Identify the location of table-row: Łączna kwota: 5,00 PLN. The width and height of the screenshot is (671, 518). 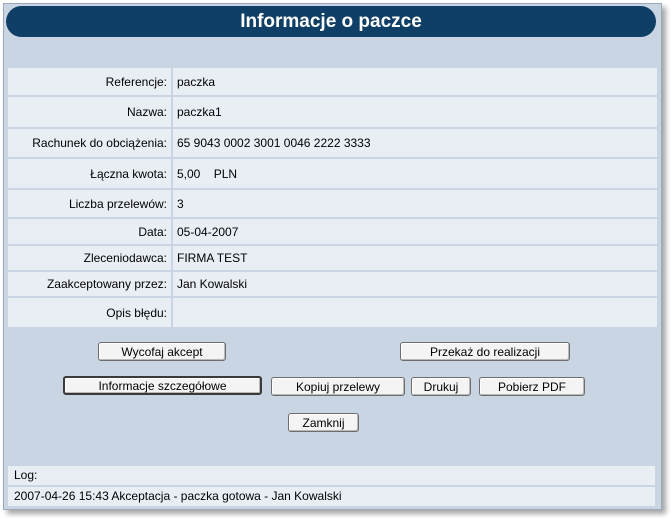
(332, 174).